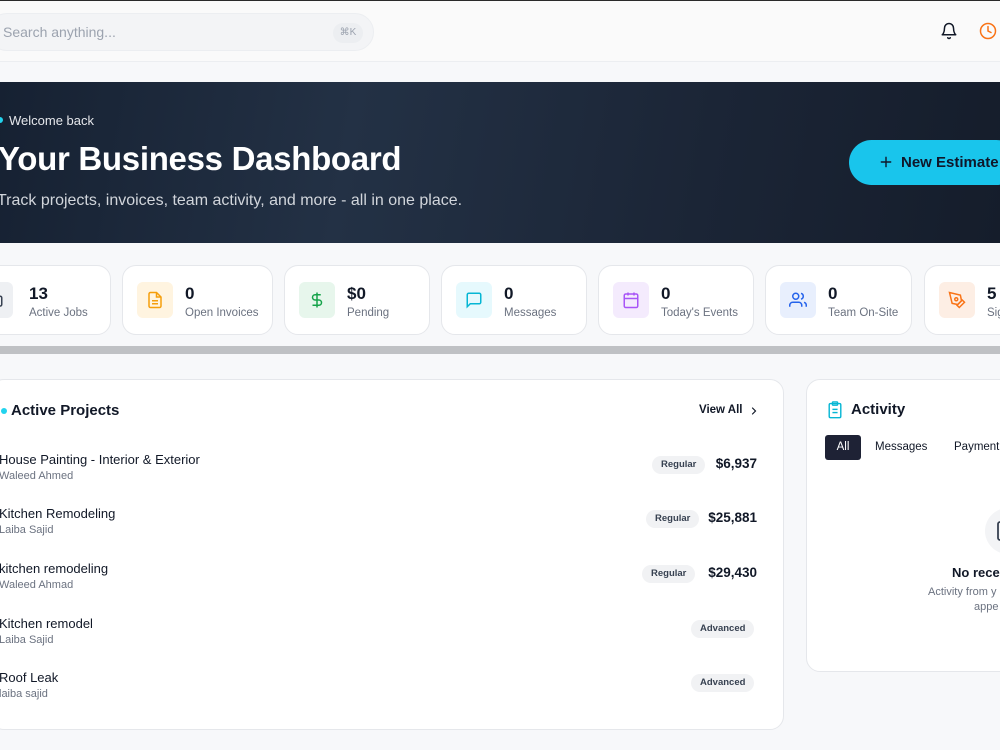 The image size is (1000, 750). I want to click on project-name: Kitchen Remodeling, so click(58, 513).